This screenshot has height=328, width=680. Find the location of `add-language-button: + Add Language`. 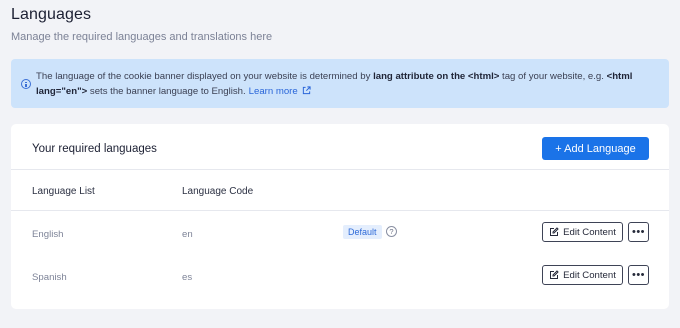

add-language-button: + Add Language is located at coordinates (595, 148).